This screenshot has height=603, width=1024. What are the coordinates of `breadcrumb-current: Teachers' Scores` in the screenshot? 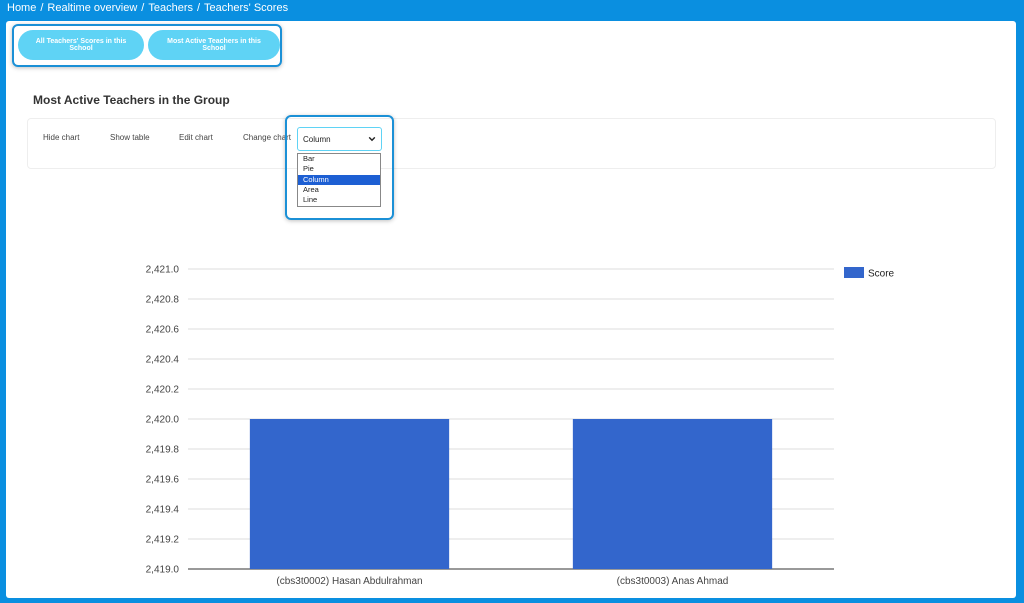 It's located at (246, 8).